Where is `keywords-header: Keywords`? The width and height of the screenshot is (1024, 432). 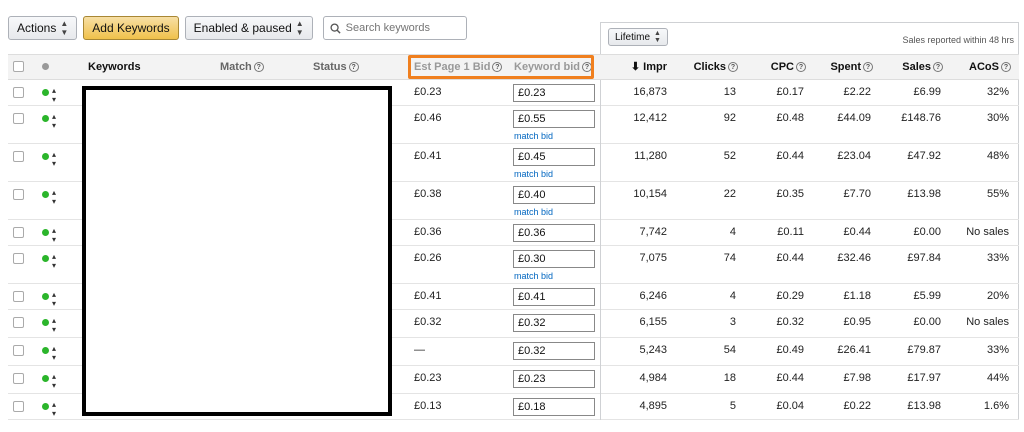
keywords-header: Keywords is located at coordinates (114, 67).